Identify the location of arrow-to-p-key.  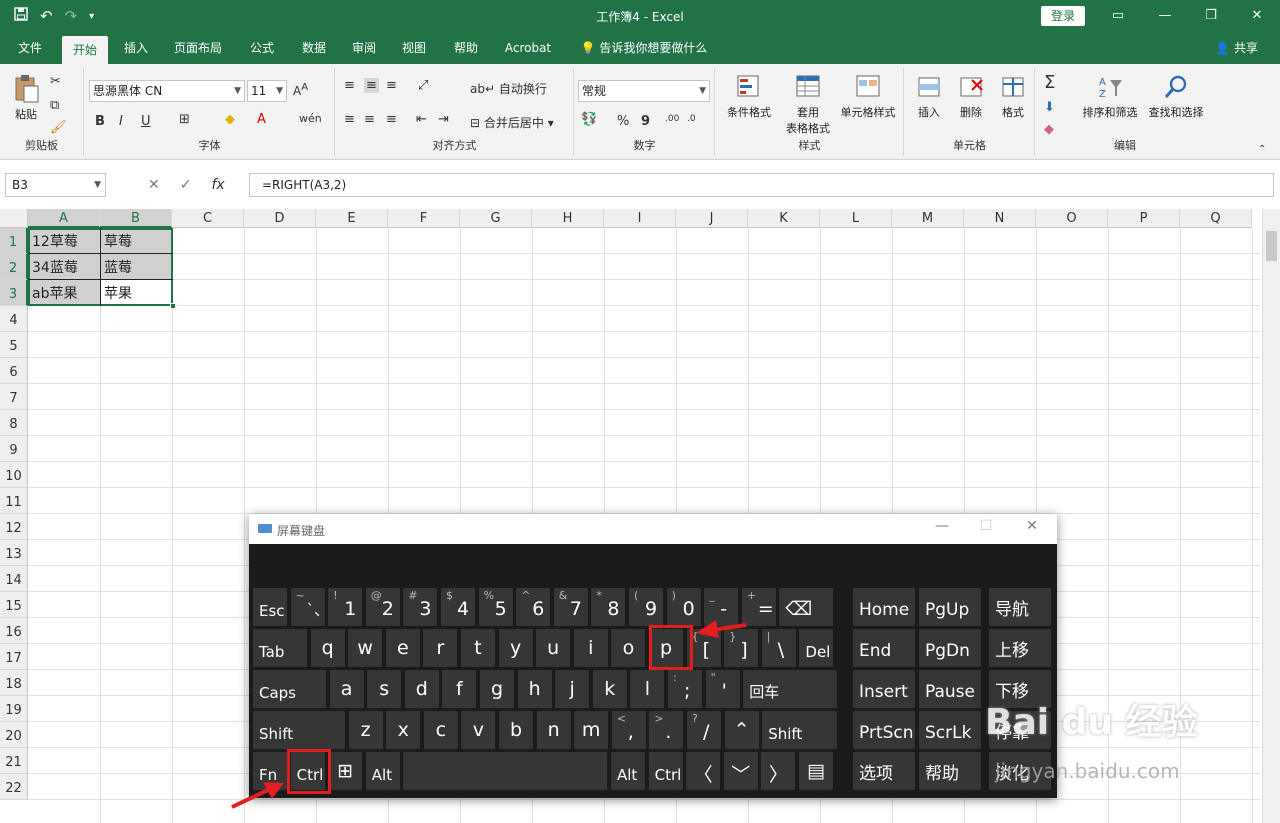
(721, 629).